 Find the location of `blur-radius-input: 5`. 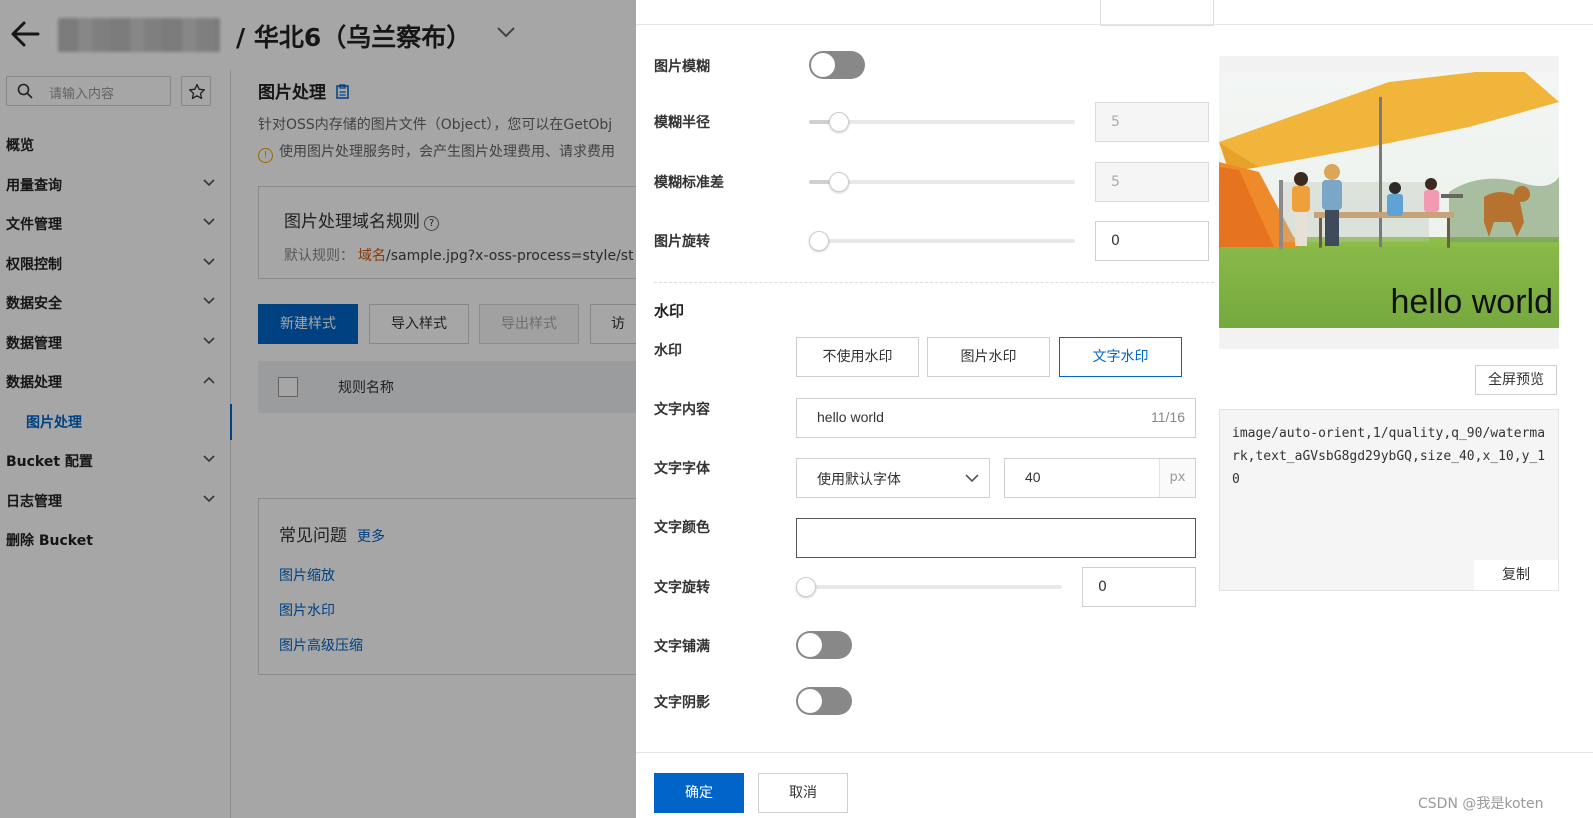

blur-radius-input: 5 is located at coordinates (1152, 122).